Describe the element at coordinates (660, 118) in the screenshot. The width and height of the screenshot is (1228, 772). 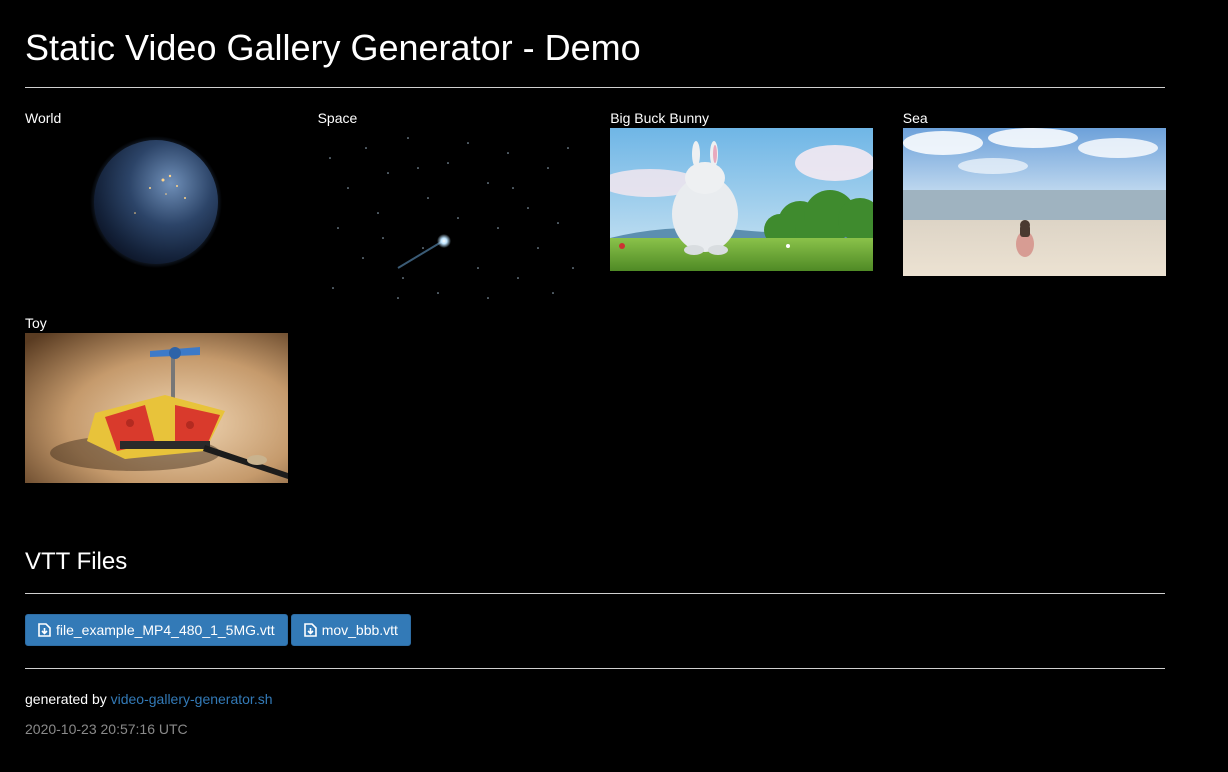
I see `gallery-item-label: Big Buck Bunny` at that location.